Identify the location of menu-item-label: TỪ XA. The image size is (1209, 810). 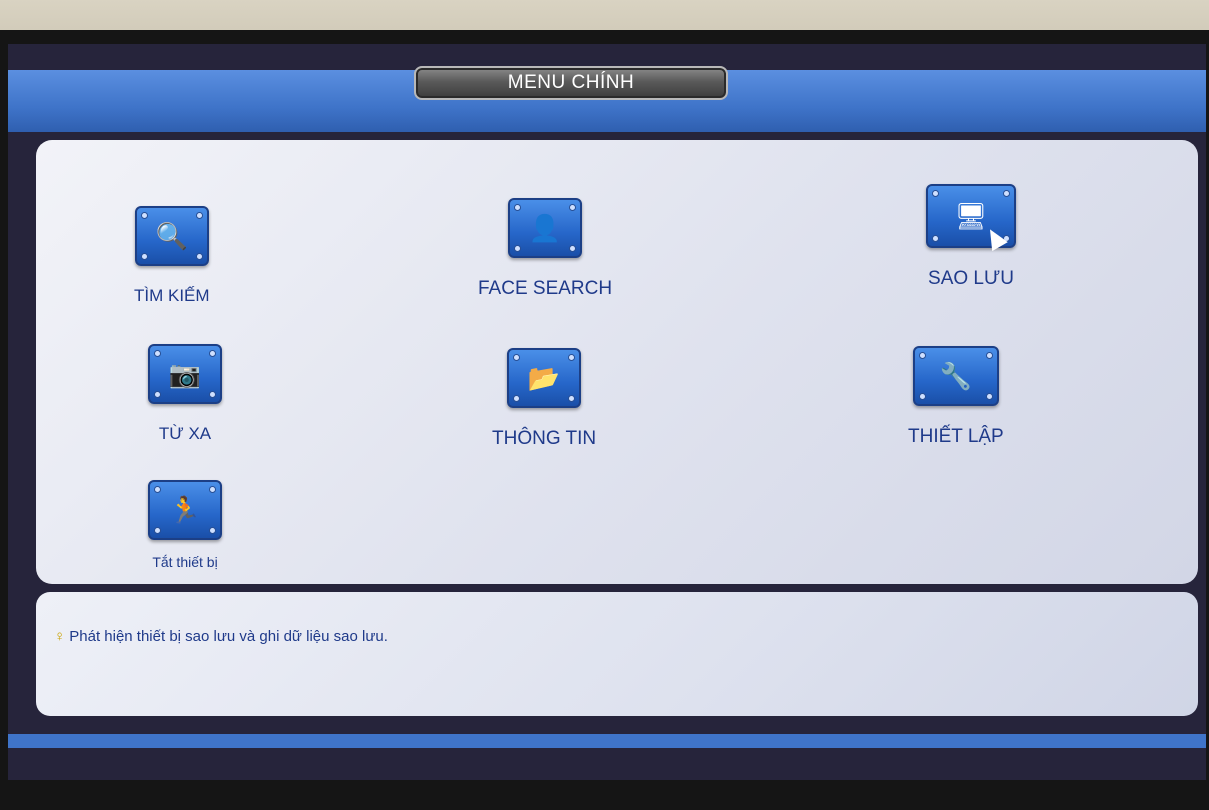
(185, 433).